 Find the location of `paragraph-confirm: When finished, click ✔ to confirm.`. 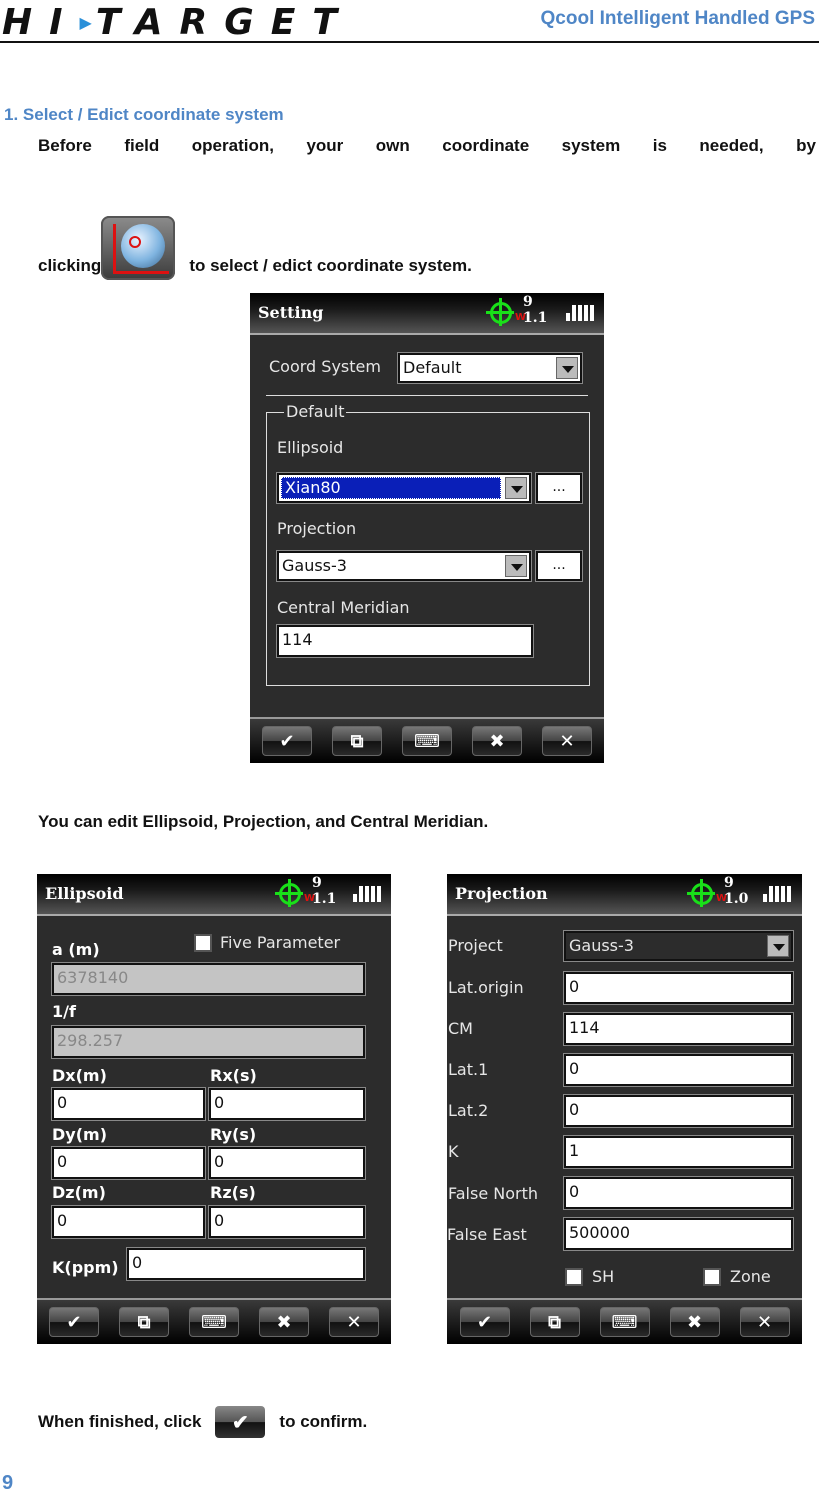

paragraph-confirm: When finished, click ✔ to confirm. is located at coordinates (202, 1422).